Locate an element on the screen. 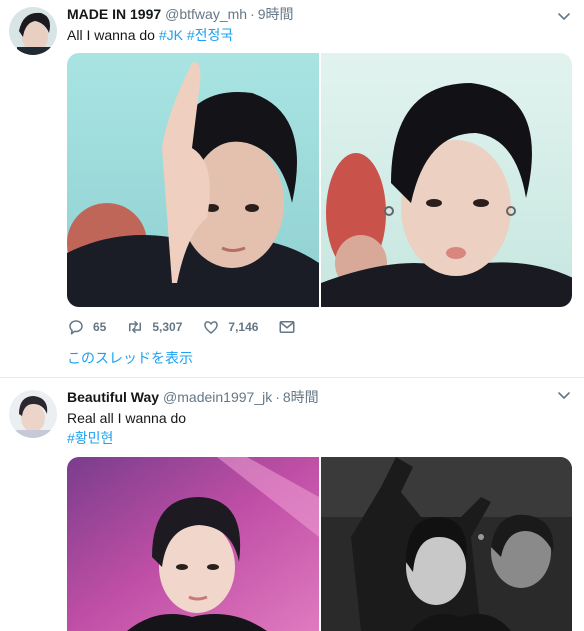 Image resolution: width=584 pixels, height=631 pixels. timestamp: 9時間 is located at coordinates (276, 14).